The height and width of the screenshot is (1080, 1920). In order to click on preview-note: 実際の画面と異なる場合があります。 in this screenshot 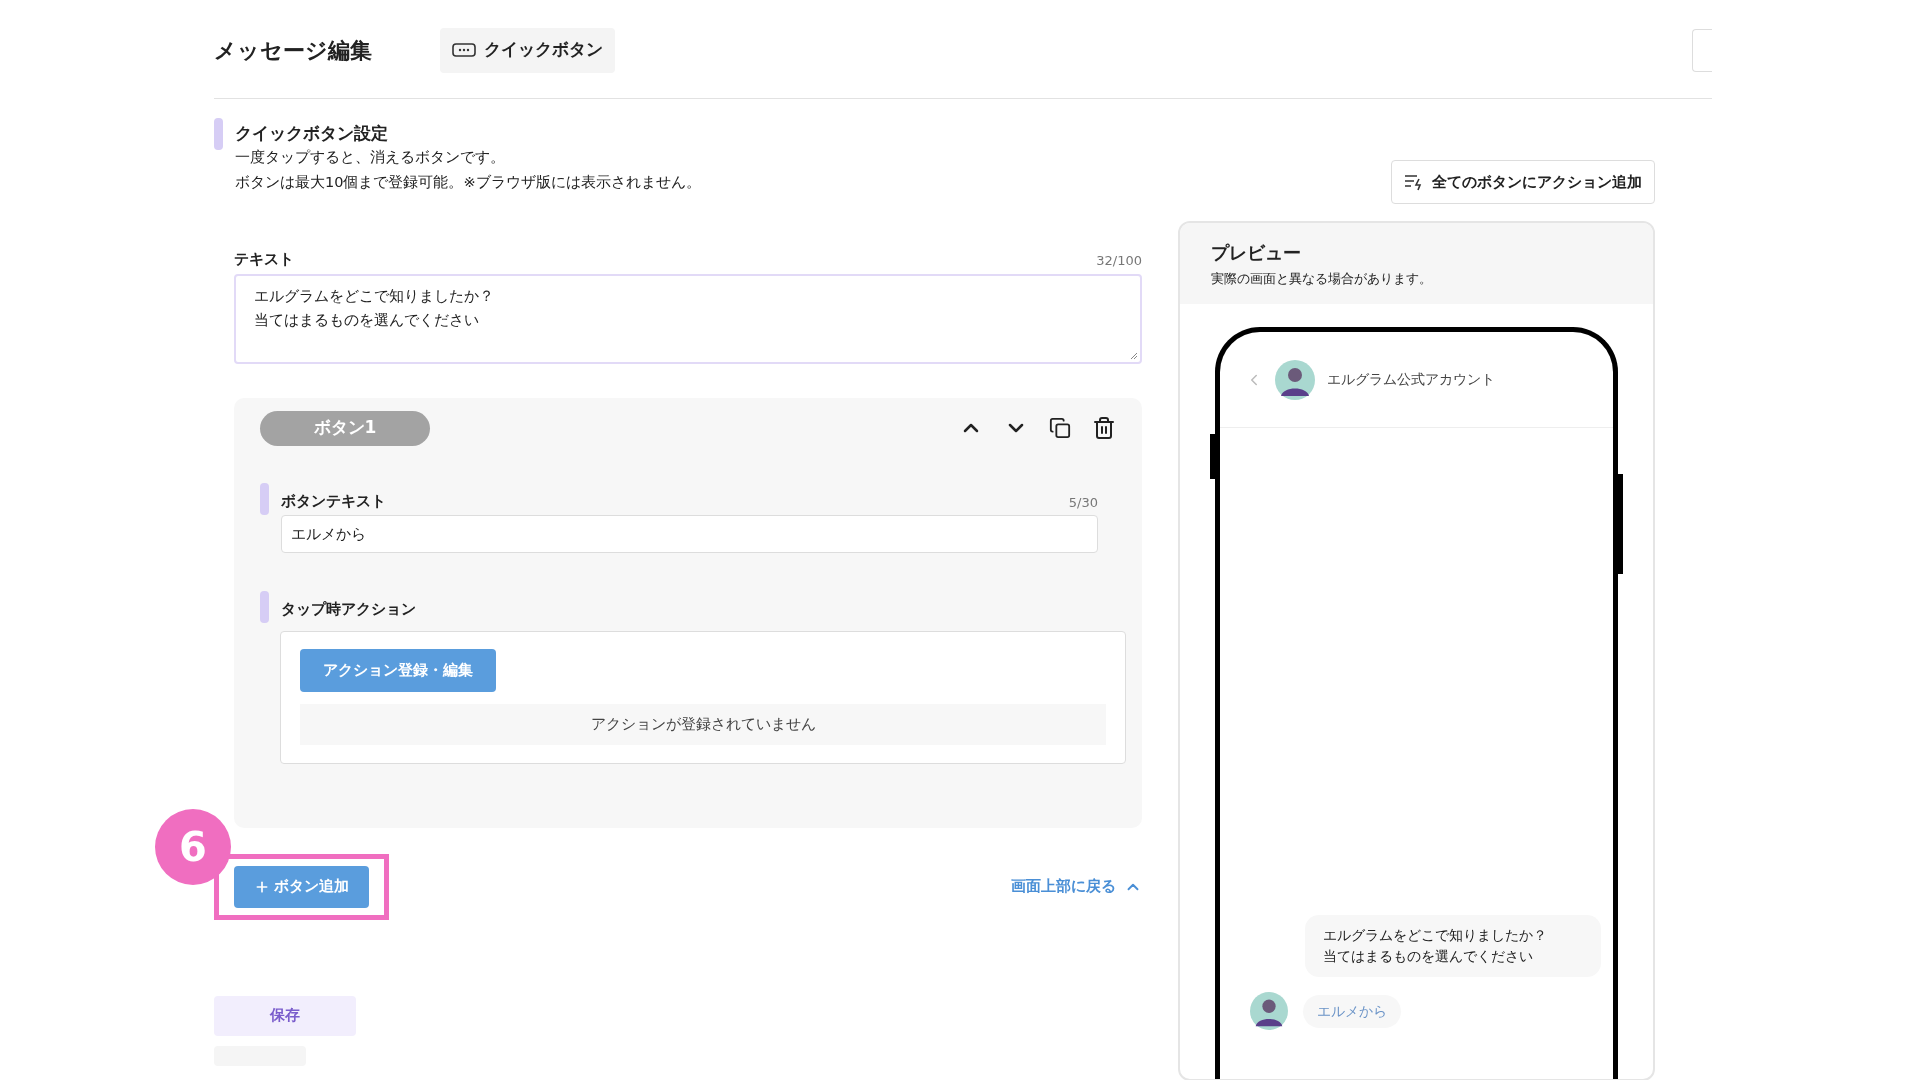, I will do `click(1322, 279)`.